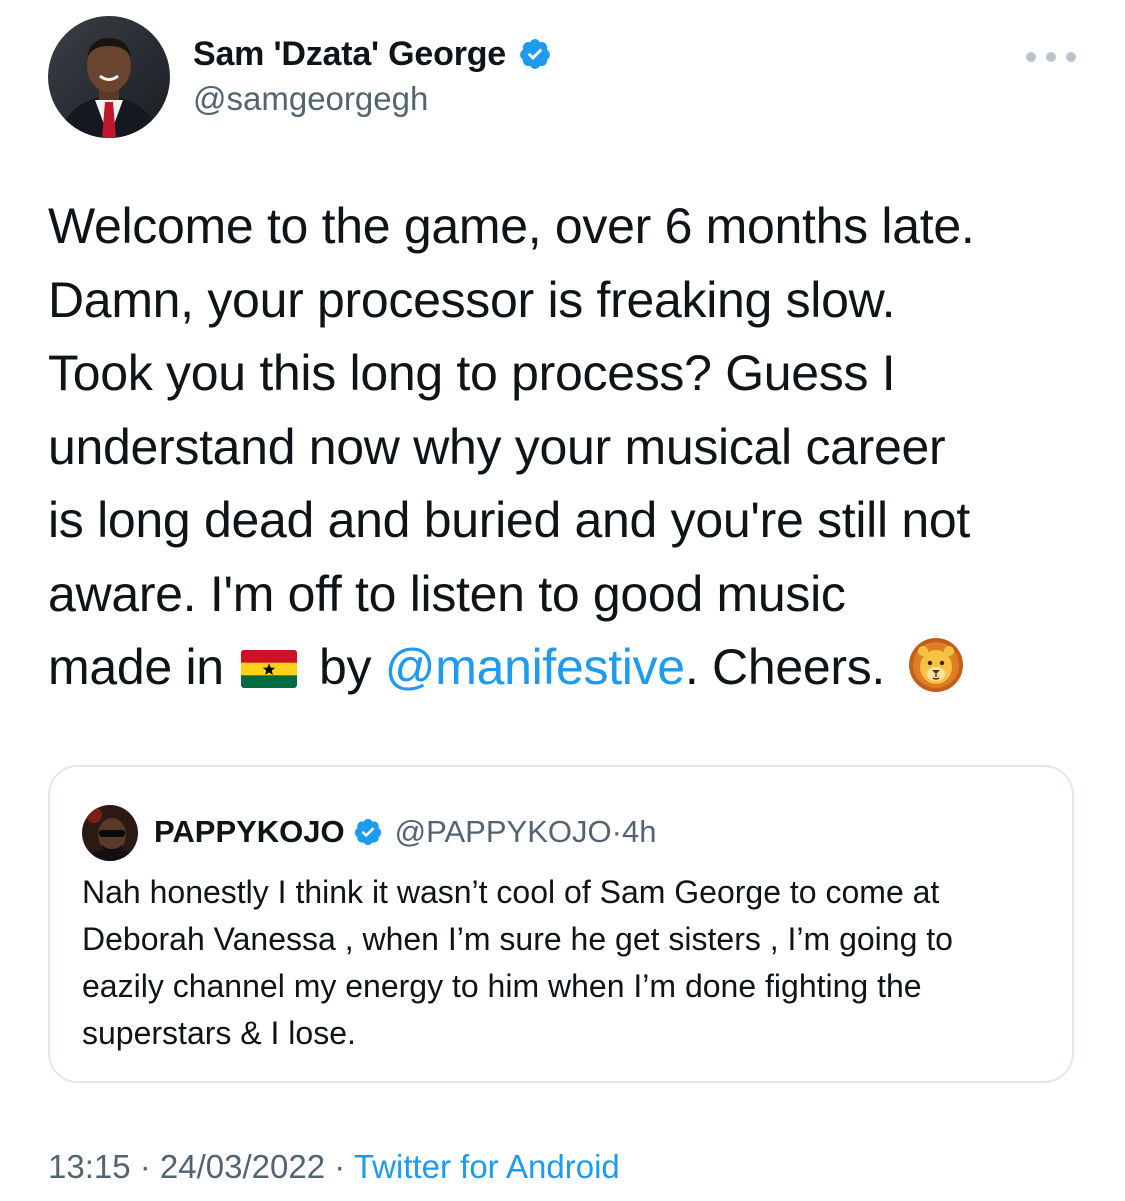 This screenshot has width=1125, height=1201. What do you see at coordinates (310, 99) in the screenshot?
I see `author-handle: @samgeorgegh` at bounding box center [310, 99].